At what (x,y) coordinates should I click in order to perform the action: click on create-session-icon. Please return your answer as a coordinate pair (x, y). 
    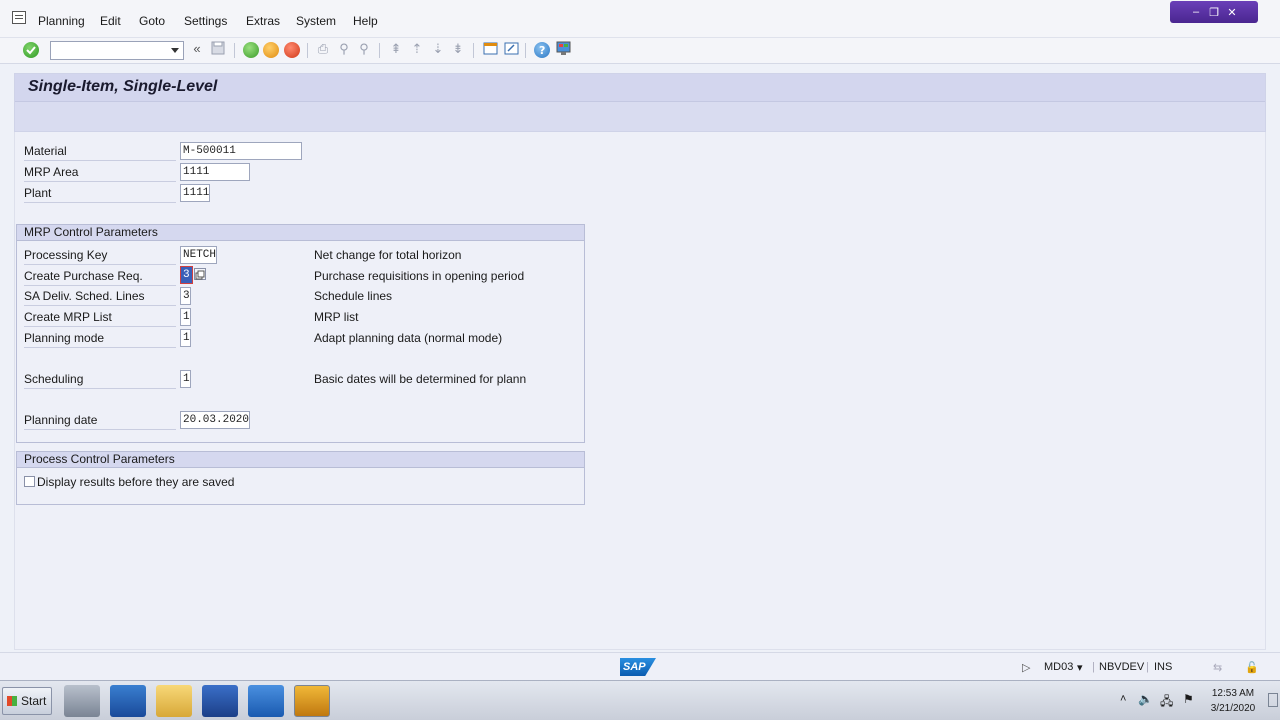
    Looking at the image, I should click on (490, 50).